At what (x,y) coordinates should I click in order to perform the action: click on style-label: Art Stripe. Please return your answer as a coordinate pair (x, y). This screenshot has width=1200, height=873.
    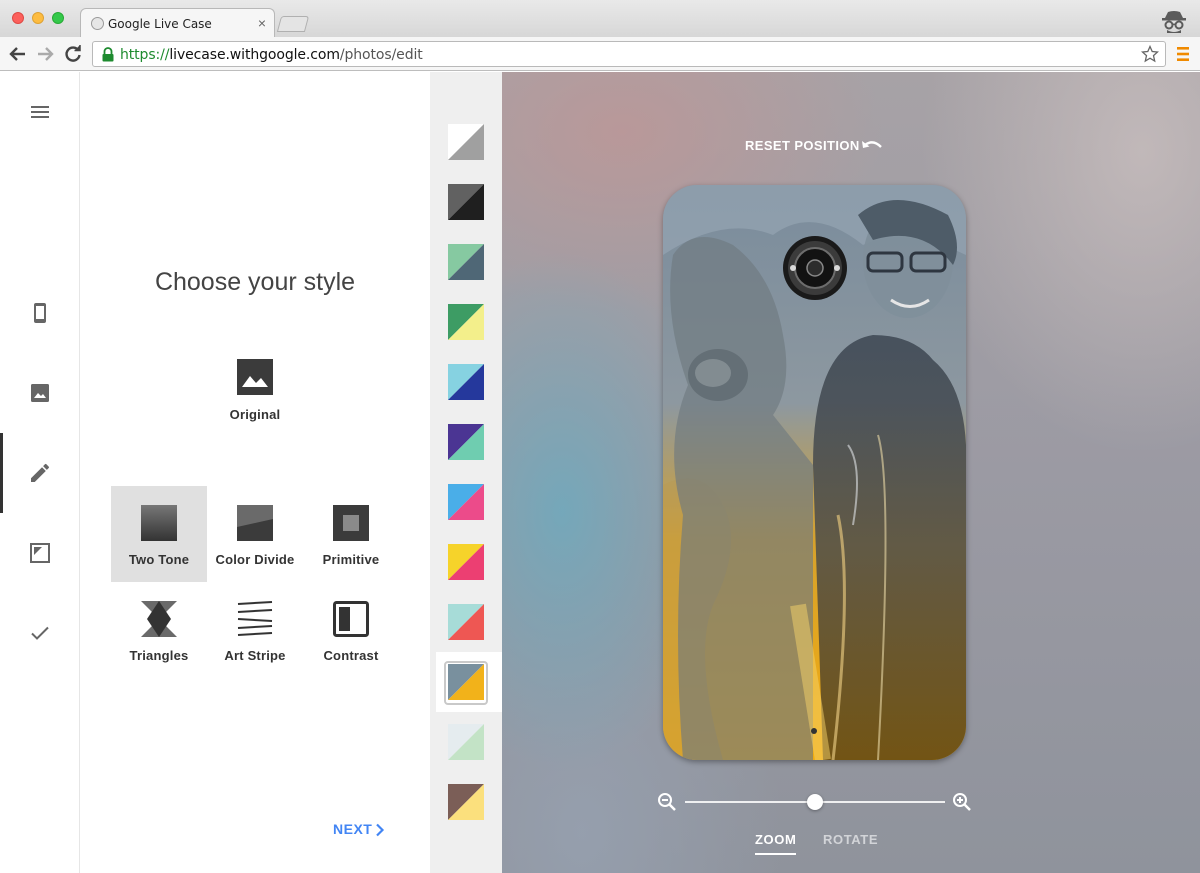
    Looking at the image, I should click on (255, 655).